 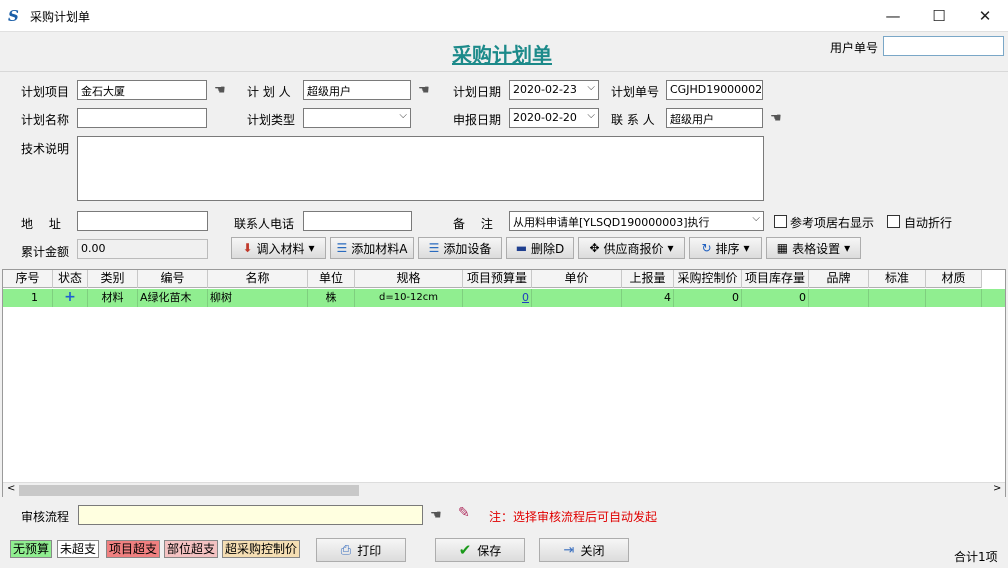 I want to click on cell-unit: 株, so click(x=331, y=298).